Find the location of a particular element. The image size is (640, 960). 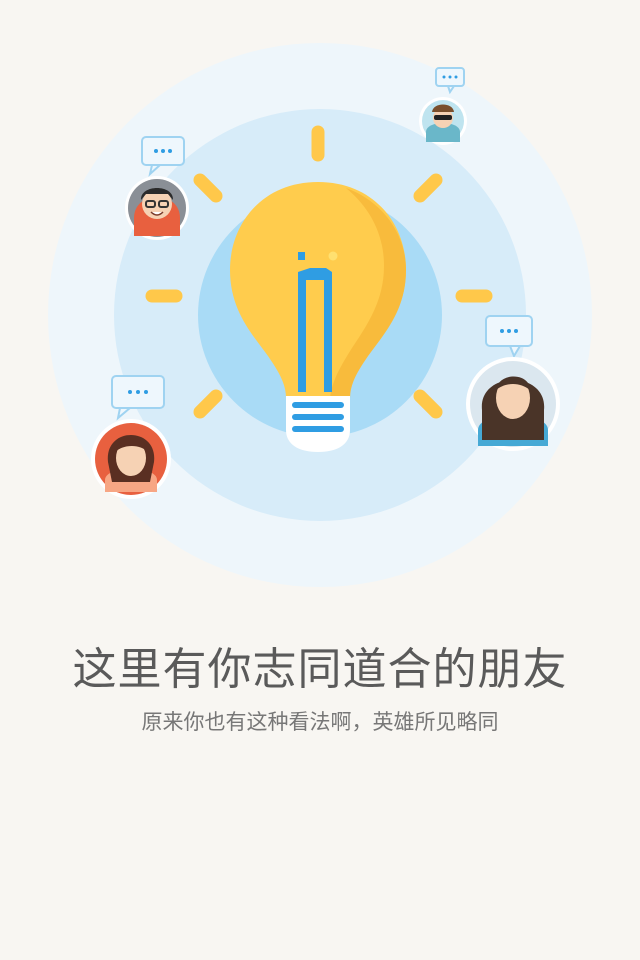

page-subtitle: 原来你也有这种看法啊，英雄所见略同 is located at coordinates (320, 722).